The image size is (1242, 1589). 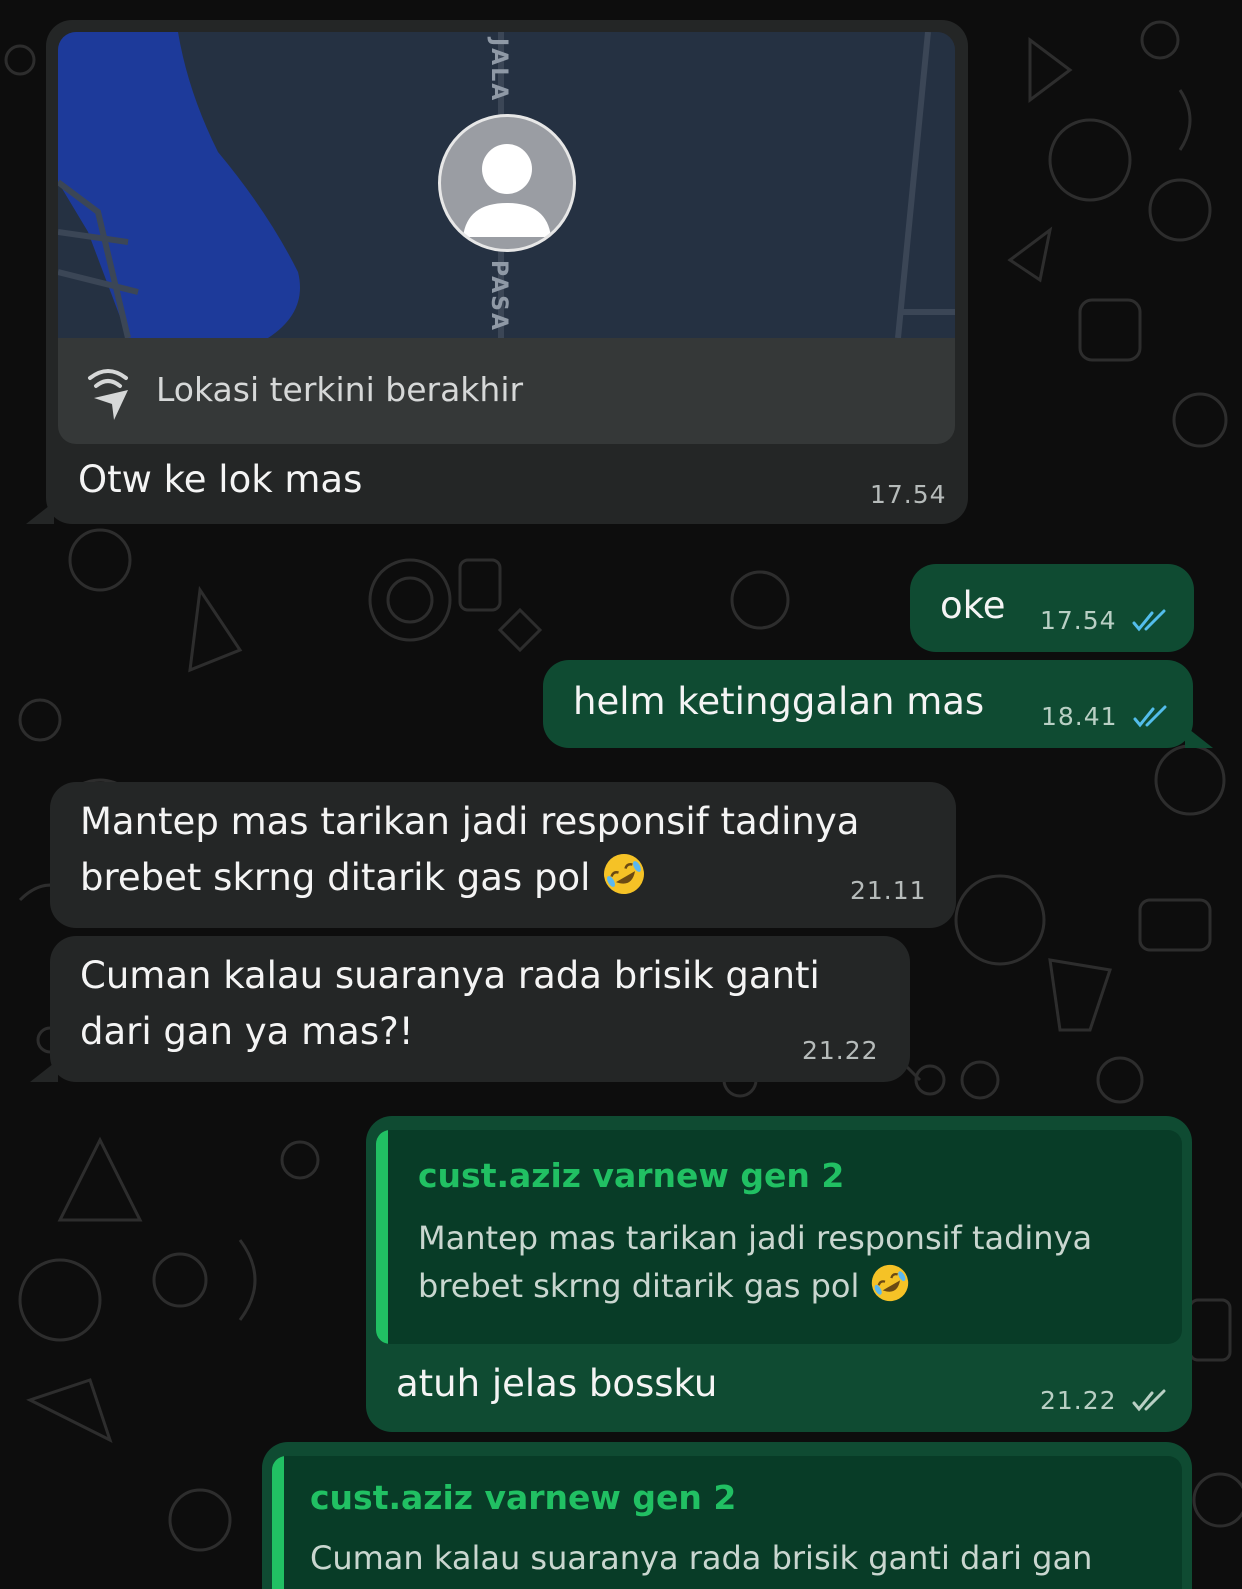 I want to click on avatar, so click(x=507, y=183).